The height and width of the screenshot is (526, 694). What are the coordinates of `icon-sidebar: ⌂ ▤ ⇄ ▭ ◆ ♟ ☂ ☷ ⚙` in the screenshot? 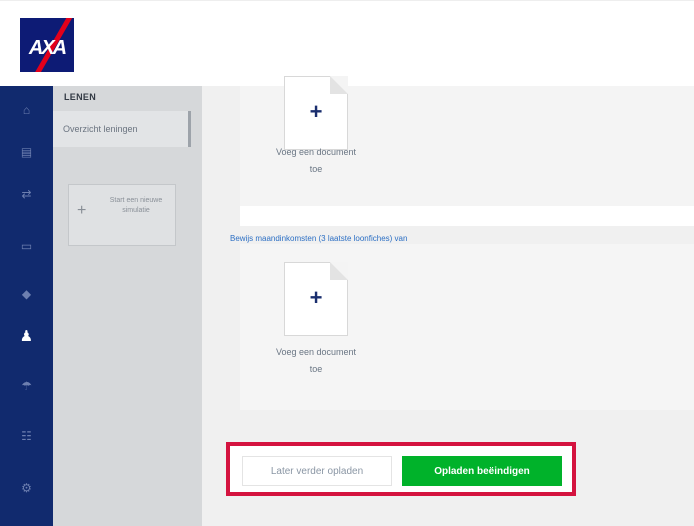 It's located at (26, 306).